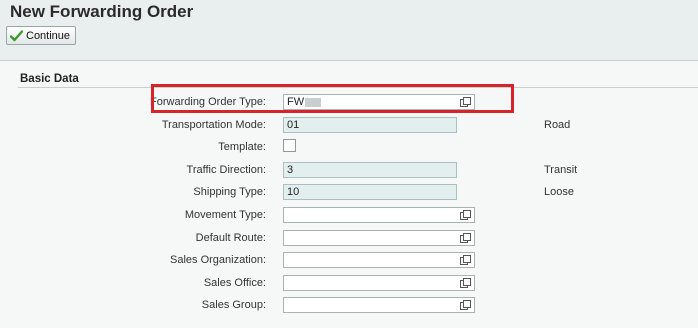  Describe the element at coordinates (225, 215) in the screenshot. I see `movement-type-label: Movement Type:` at that location.